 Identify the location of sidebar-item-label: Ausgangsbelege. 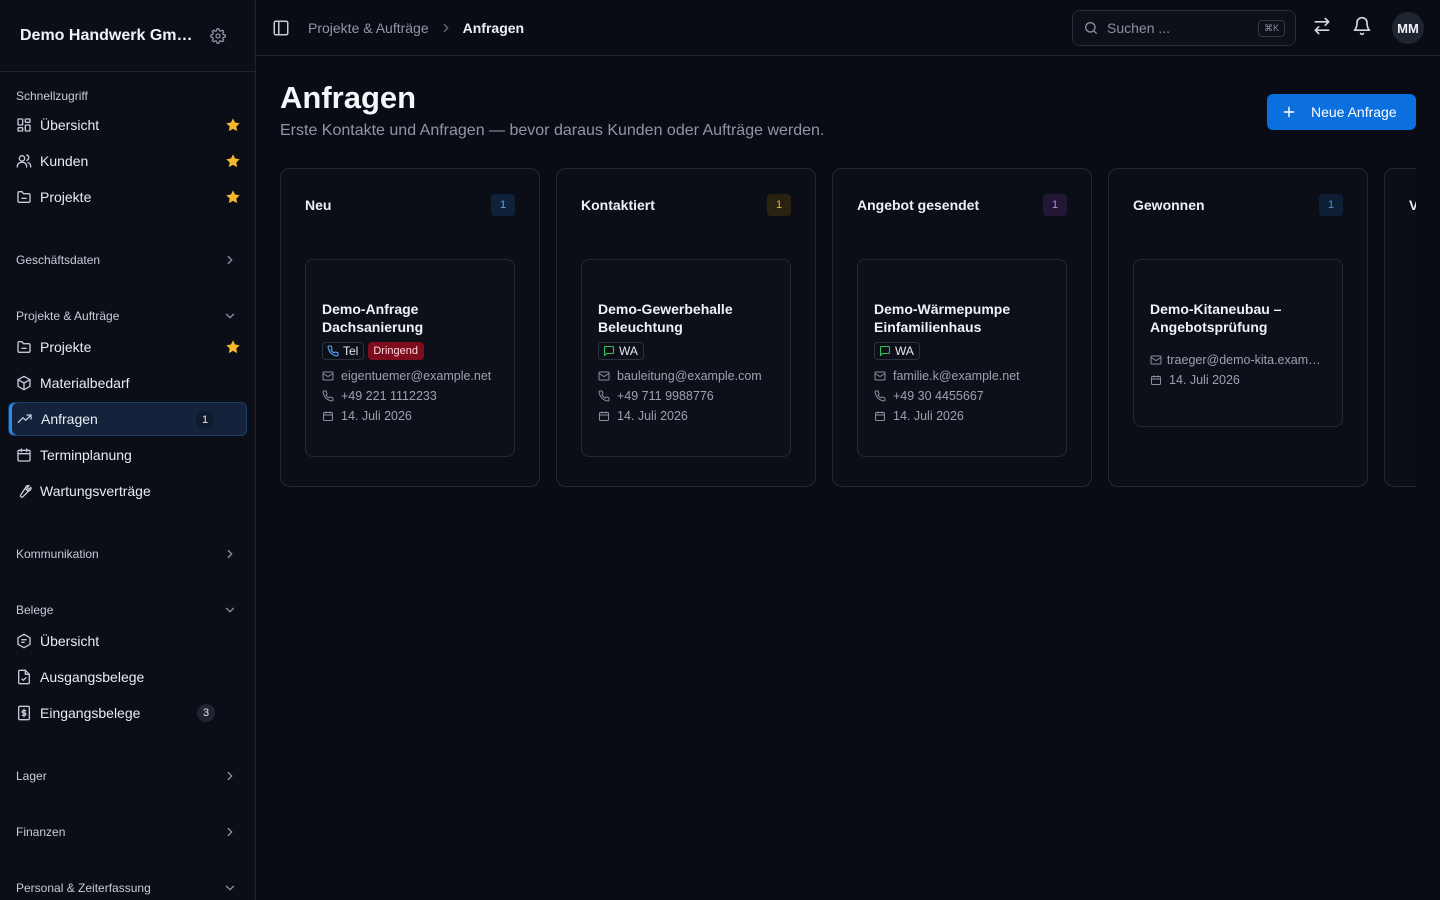
(92, 677).